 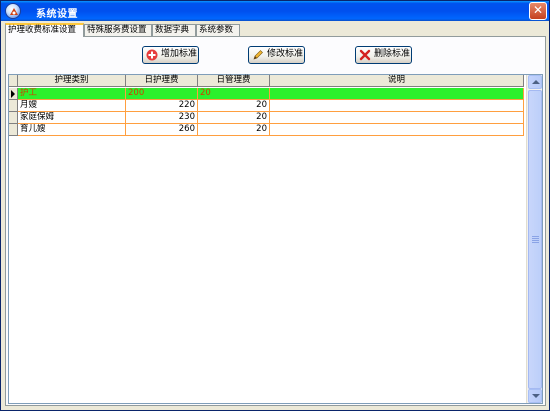 What do you see at coordinates (72, 106) in the screenshot?
I see `cell-category: 月嫂` at bounding box center [72, 106].